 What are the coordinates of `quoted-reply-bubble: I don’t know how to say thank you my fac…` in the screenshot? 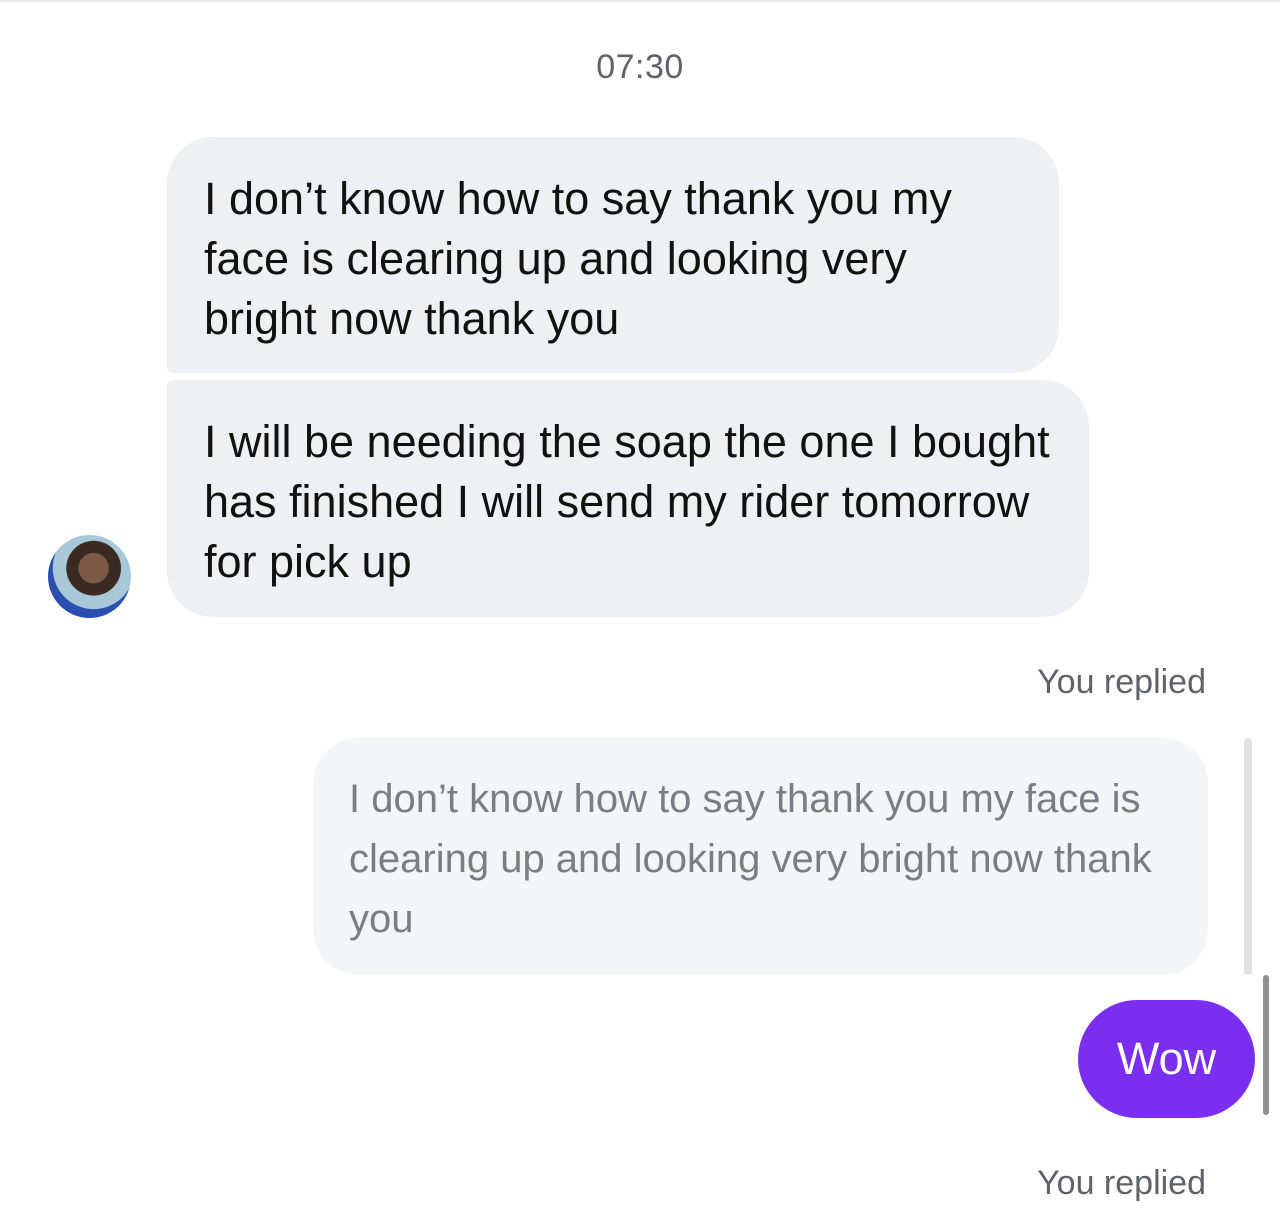 It's located at (760, 856).